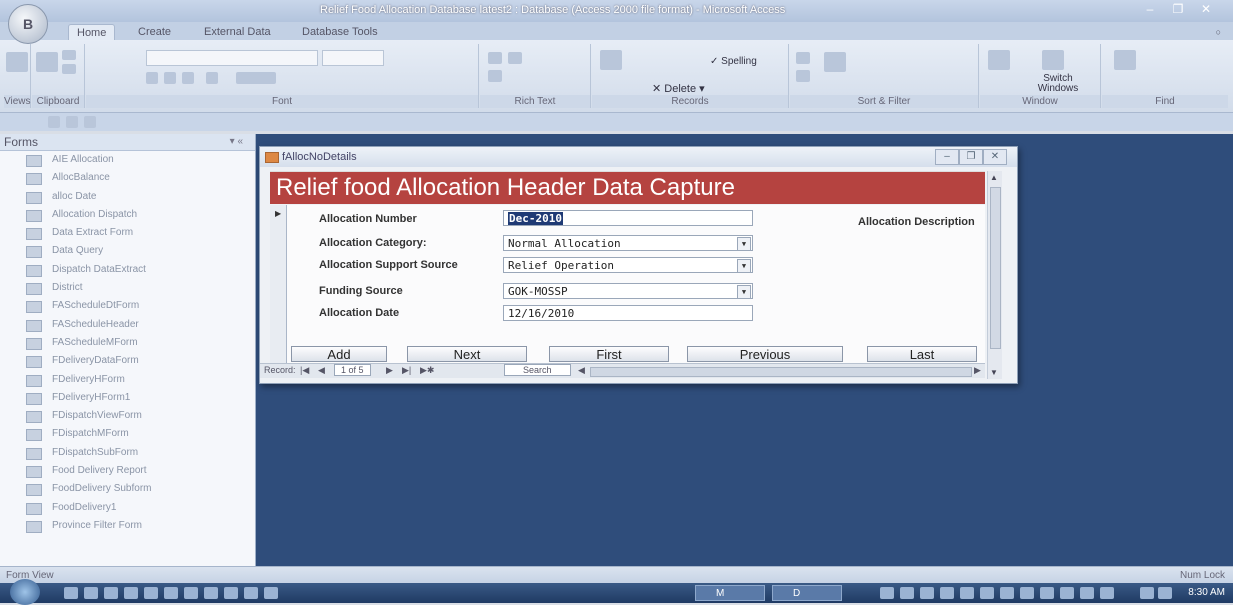  What do you see at coordinates (127, 178) in the screenshot?
I see `nav-item: AllocBalance` at bounding box center [127, 178].